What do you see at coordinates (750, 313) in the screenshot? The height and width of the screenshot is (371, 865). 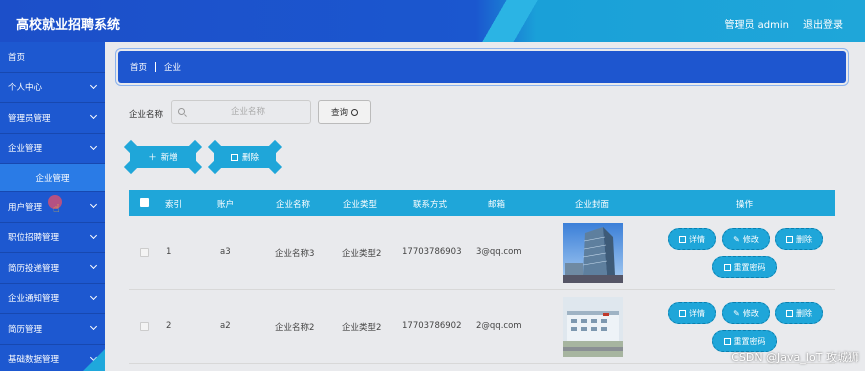 I see `edit-label: 修改` at bounding box center [750, 313].